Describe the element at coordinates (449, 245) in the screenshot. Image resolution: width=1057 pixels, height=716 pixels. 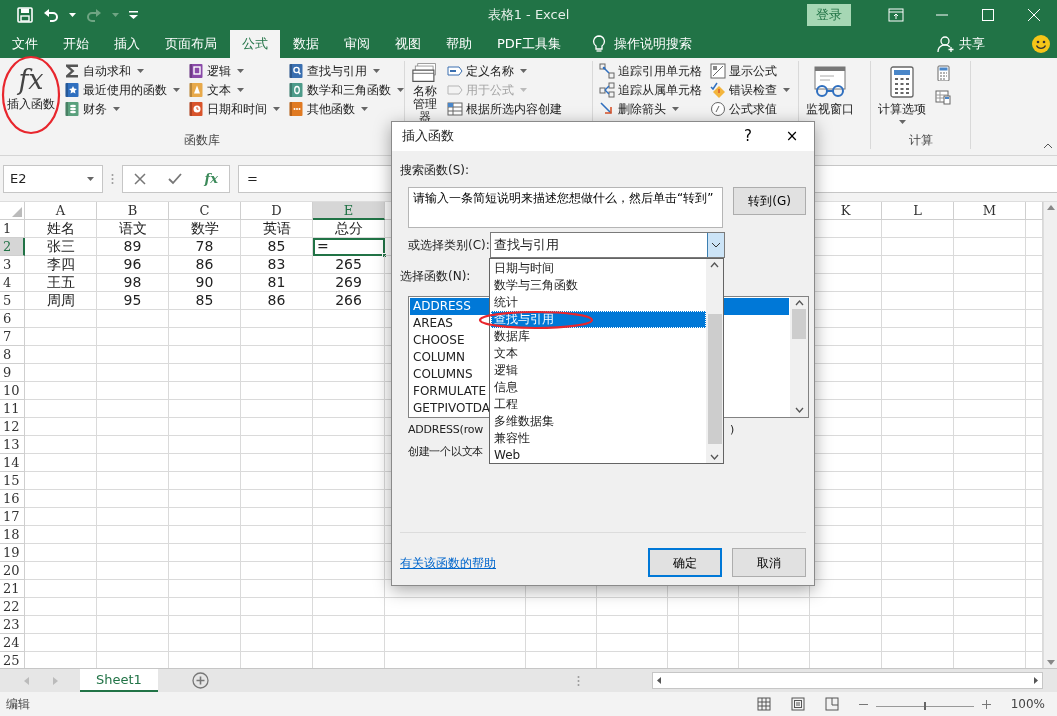
I see `field-label: 或选择类别(C):` at that location.